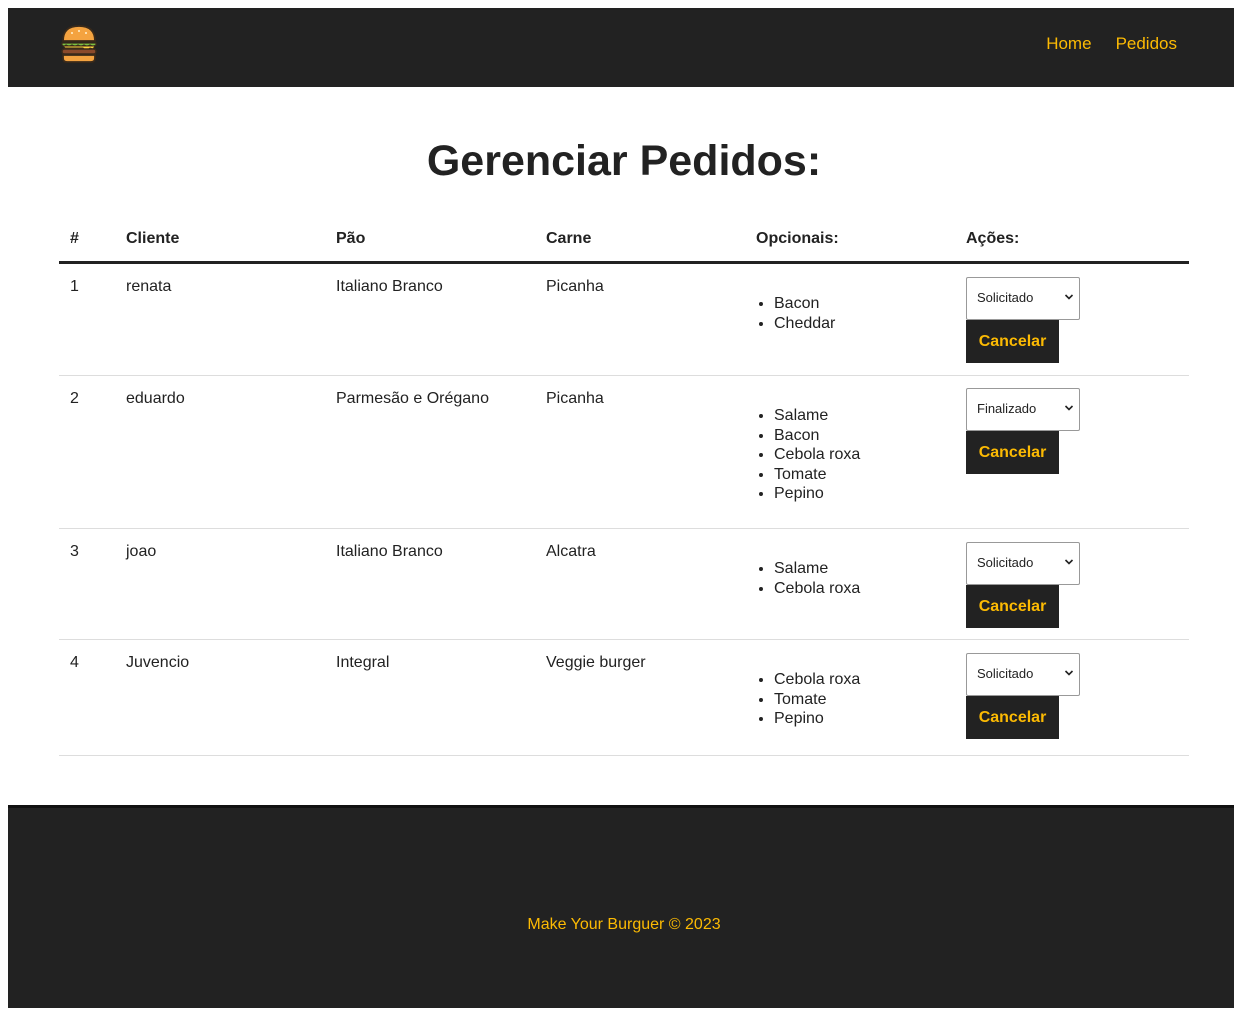  What do you see at coordinates (621, 47) in the screenshot?
I see `navbar: Home Pedidos` at bounding box center [621, 47].